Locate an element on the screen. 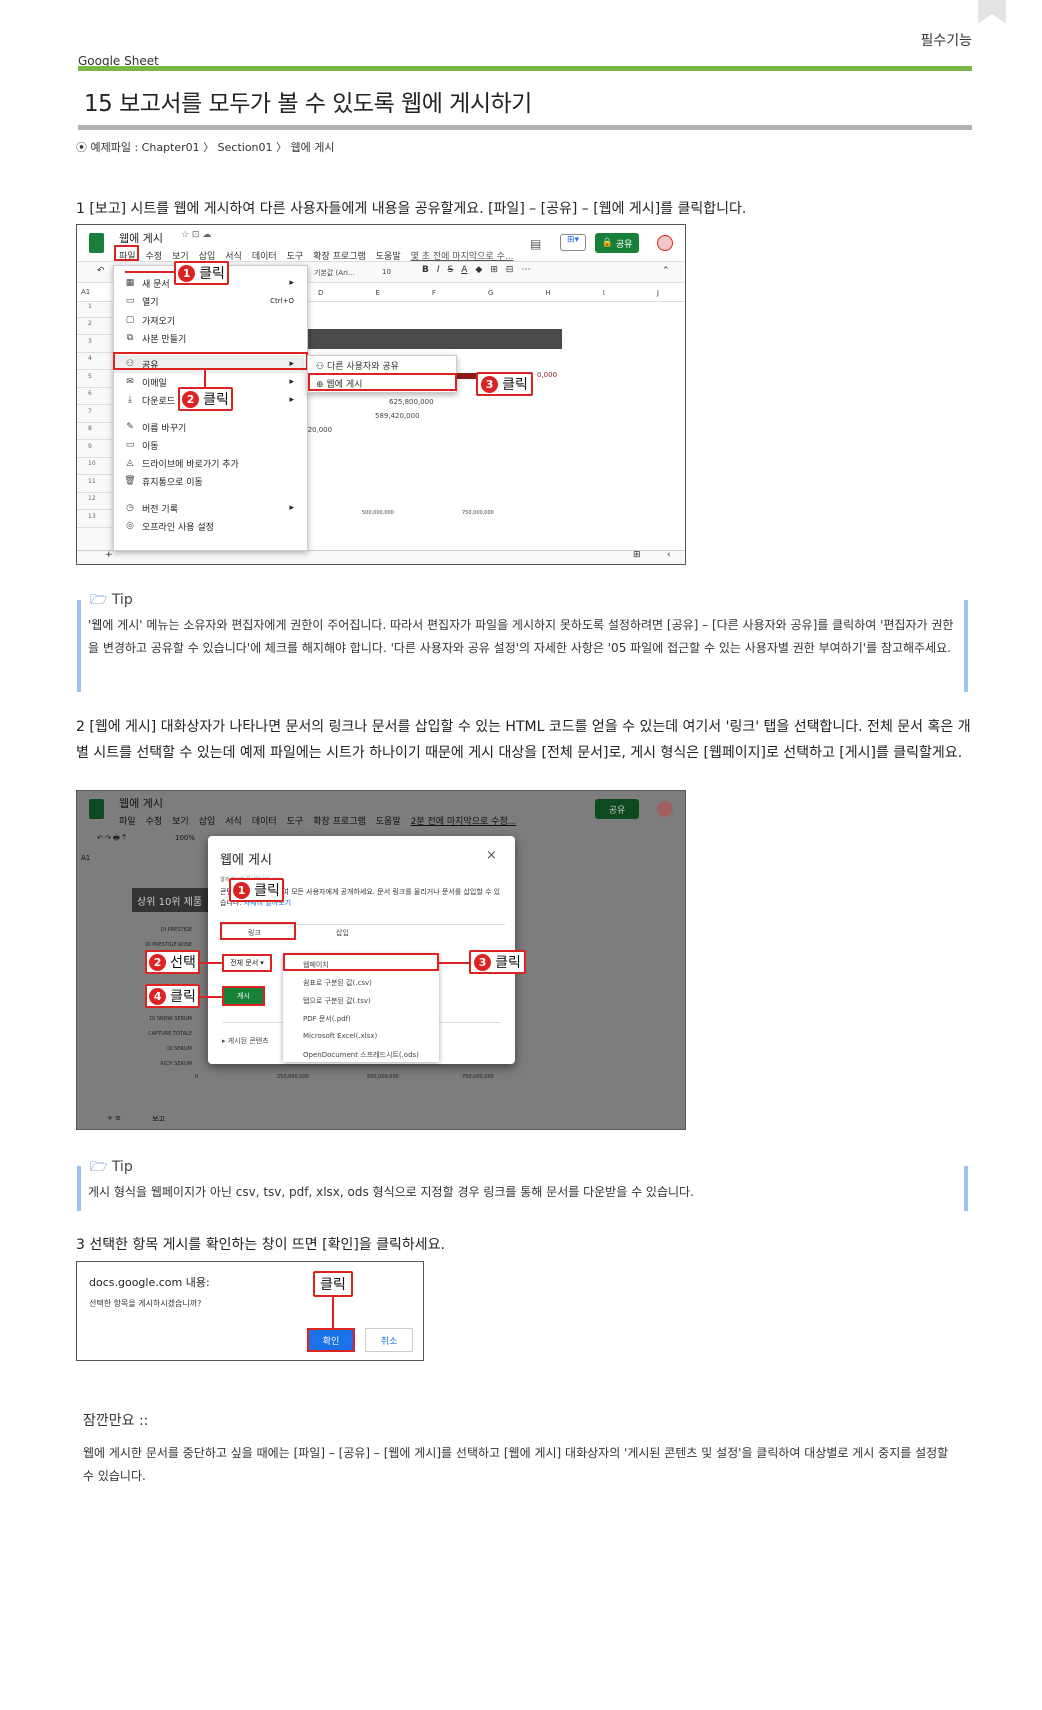 This screenshot has width=1042, height=1710. menu-format: 서식 is located at coordinates (233, 820).